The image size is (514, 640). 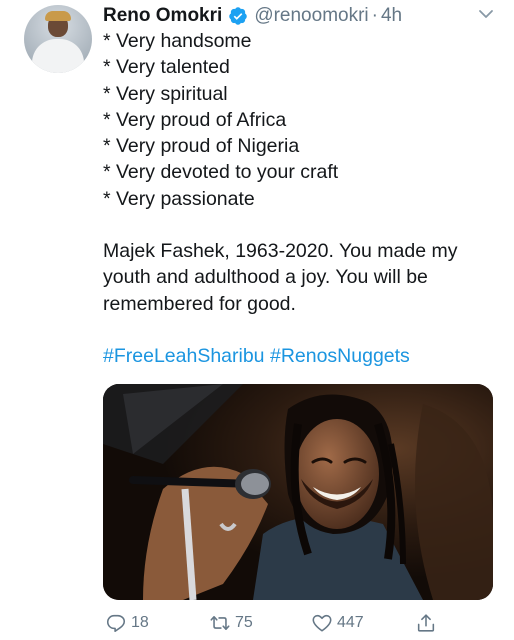 What do you see at coordinates (231, 623) in the screenshot?
I see `retweet-button: 75` at bounding box center [231, 623].